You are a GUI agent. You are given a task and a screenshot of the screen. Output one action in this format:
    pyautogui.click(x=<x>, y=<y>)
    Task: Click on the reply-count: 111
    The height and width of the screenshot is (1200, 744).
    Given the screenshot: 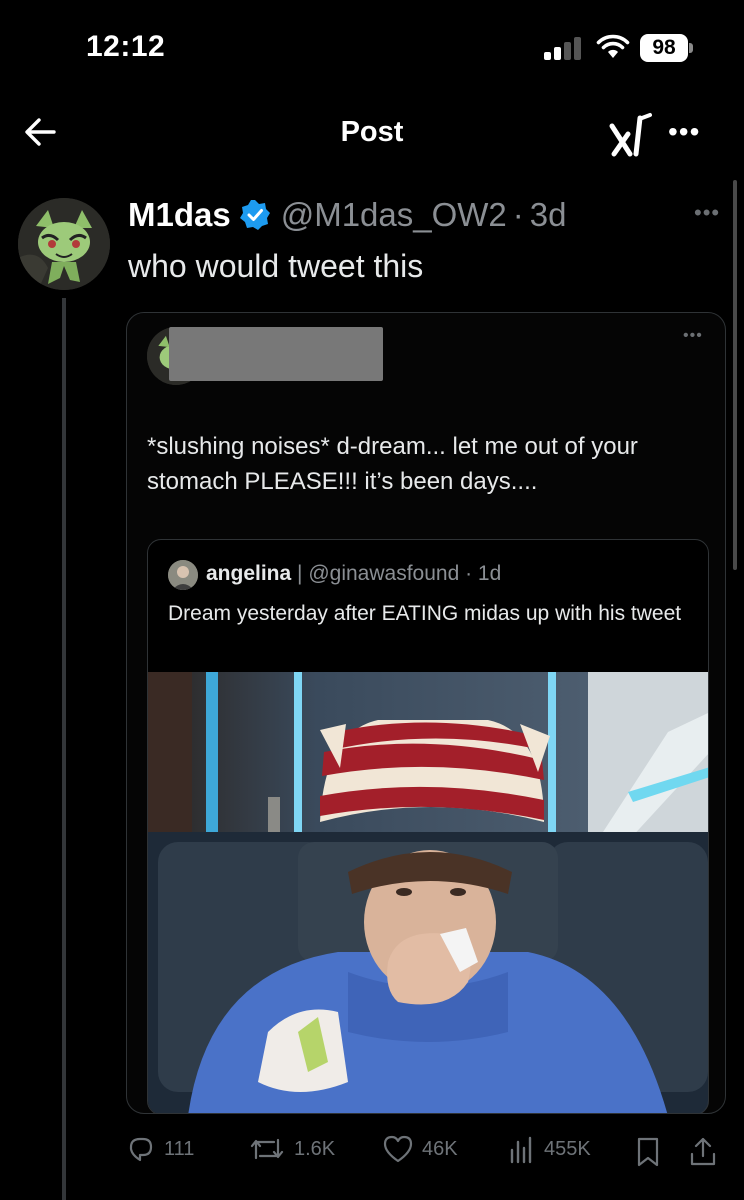 What is the action you would take?
    pyautogui.click(x=179, y=1148)
    